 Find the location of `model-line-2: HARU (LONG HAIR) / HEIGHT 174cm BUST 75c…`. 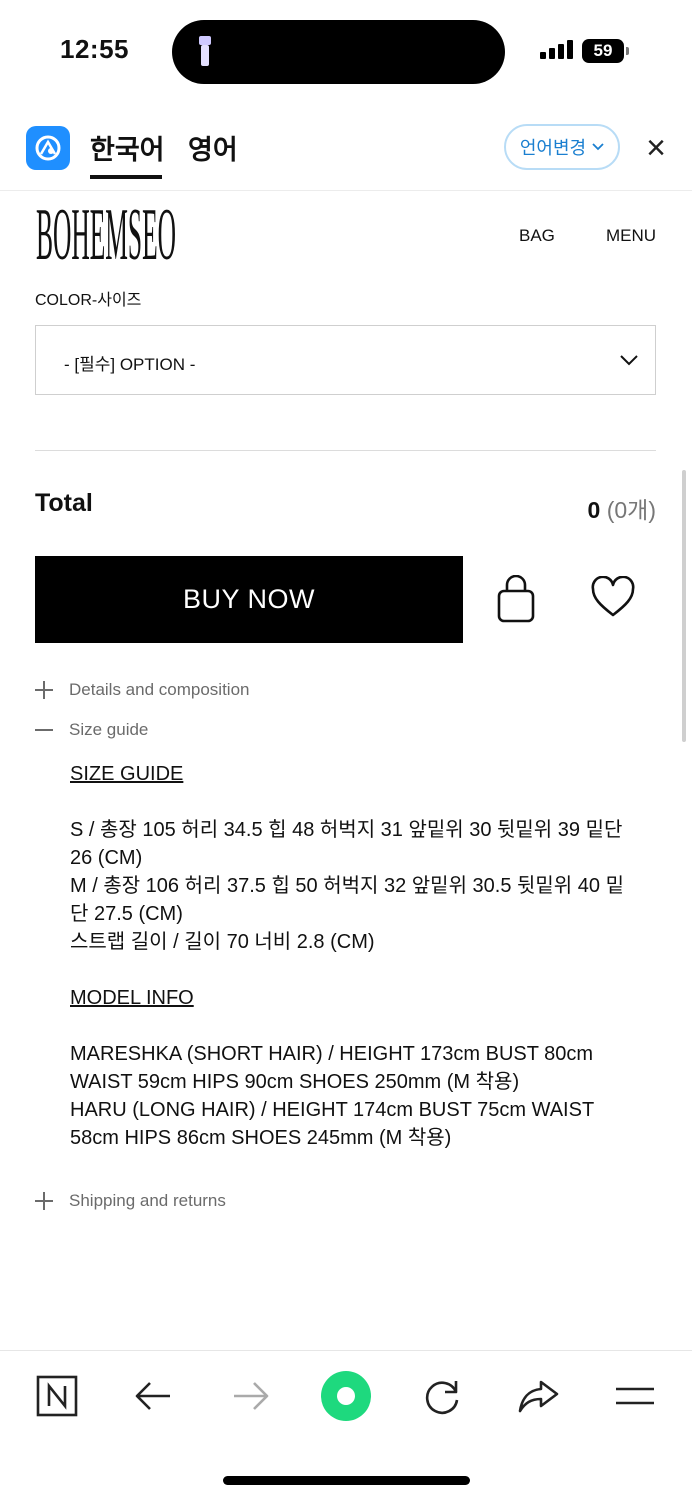

model-line-2: HARU (LONG HAIR) / HEIGHT 174cm BUST 75c… is located at coordinates (332, 1124).